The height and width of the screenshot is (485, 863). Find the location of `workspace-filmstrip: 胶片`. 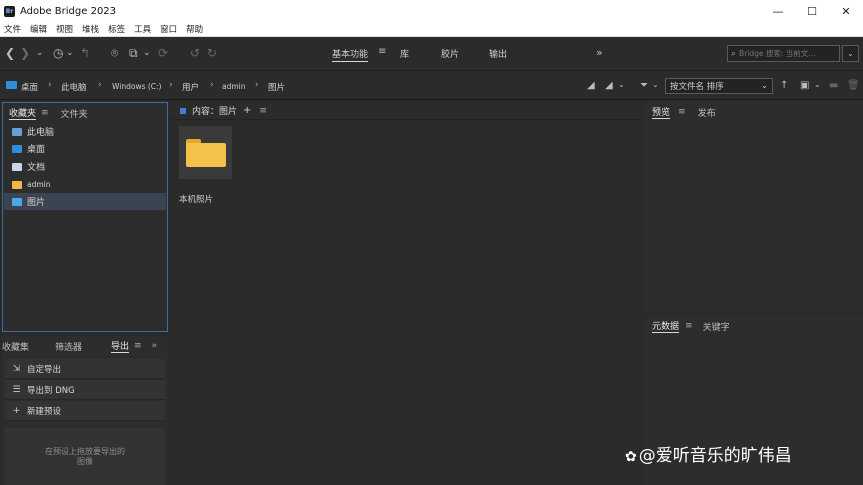

workspace-filmstrip: 胶片 is located at coordinates (450, 53).